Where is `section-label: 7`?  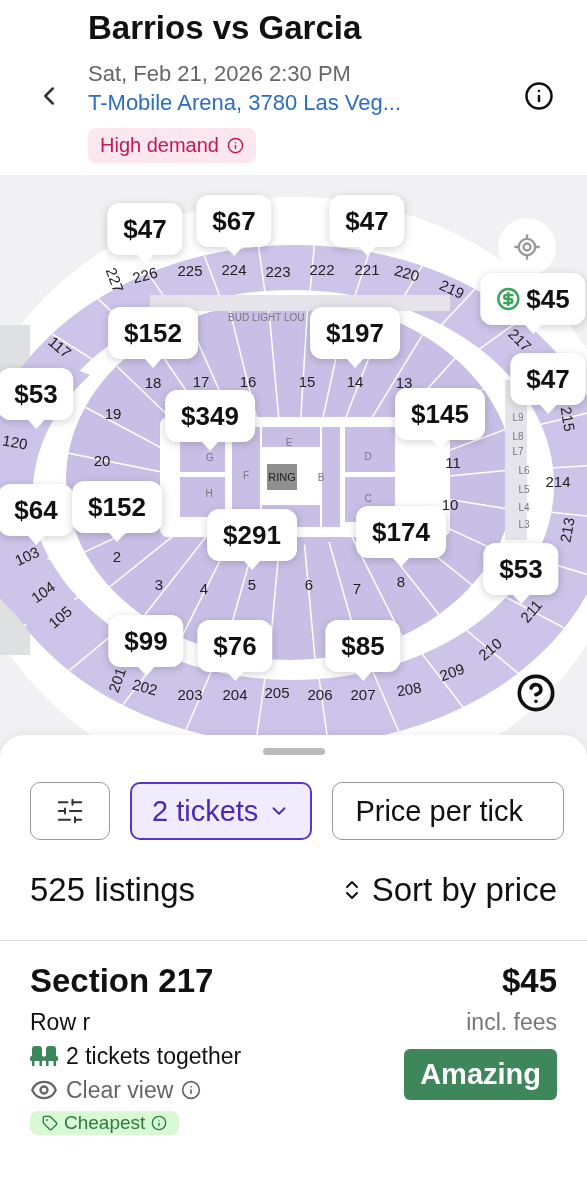 section-label: 7 is located at coordinates (357, 588).